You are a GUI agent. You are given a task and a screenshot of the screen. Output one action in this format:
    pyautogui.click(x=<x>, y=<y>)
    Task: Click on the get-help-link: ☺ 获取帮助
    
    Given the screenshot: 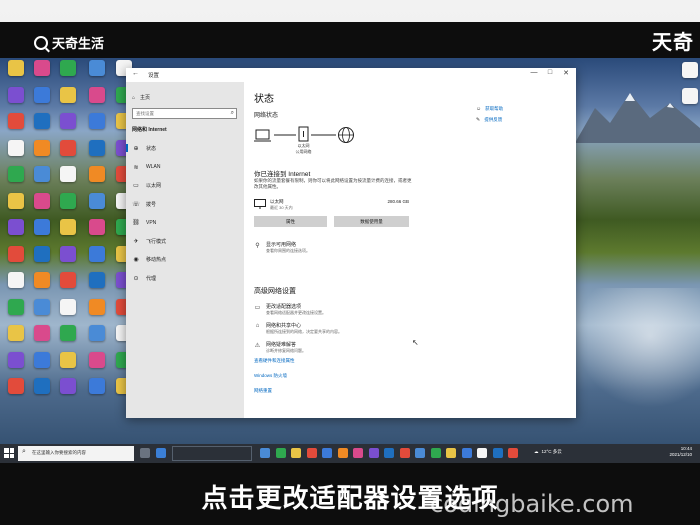 What is the action you would take?
    pyautogui.click(x=489, y=109)
    